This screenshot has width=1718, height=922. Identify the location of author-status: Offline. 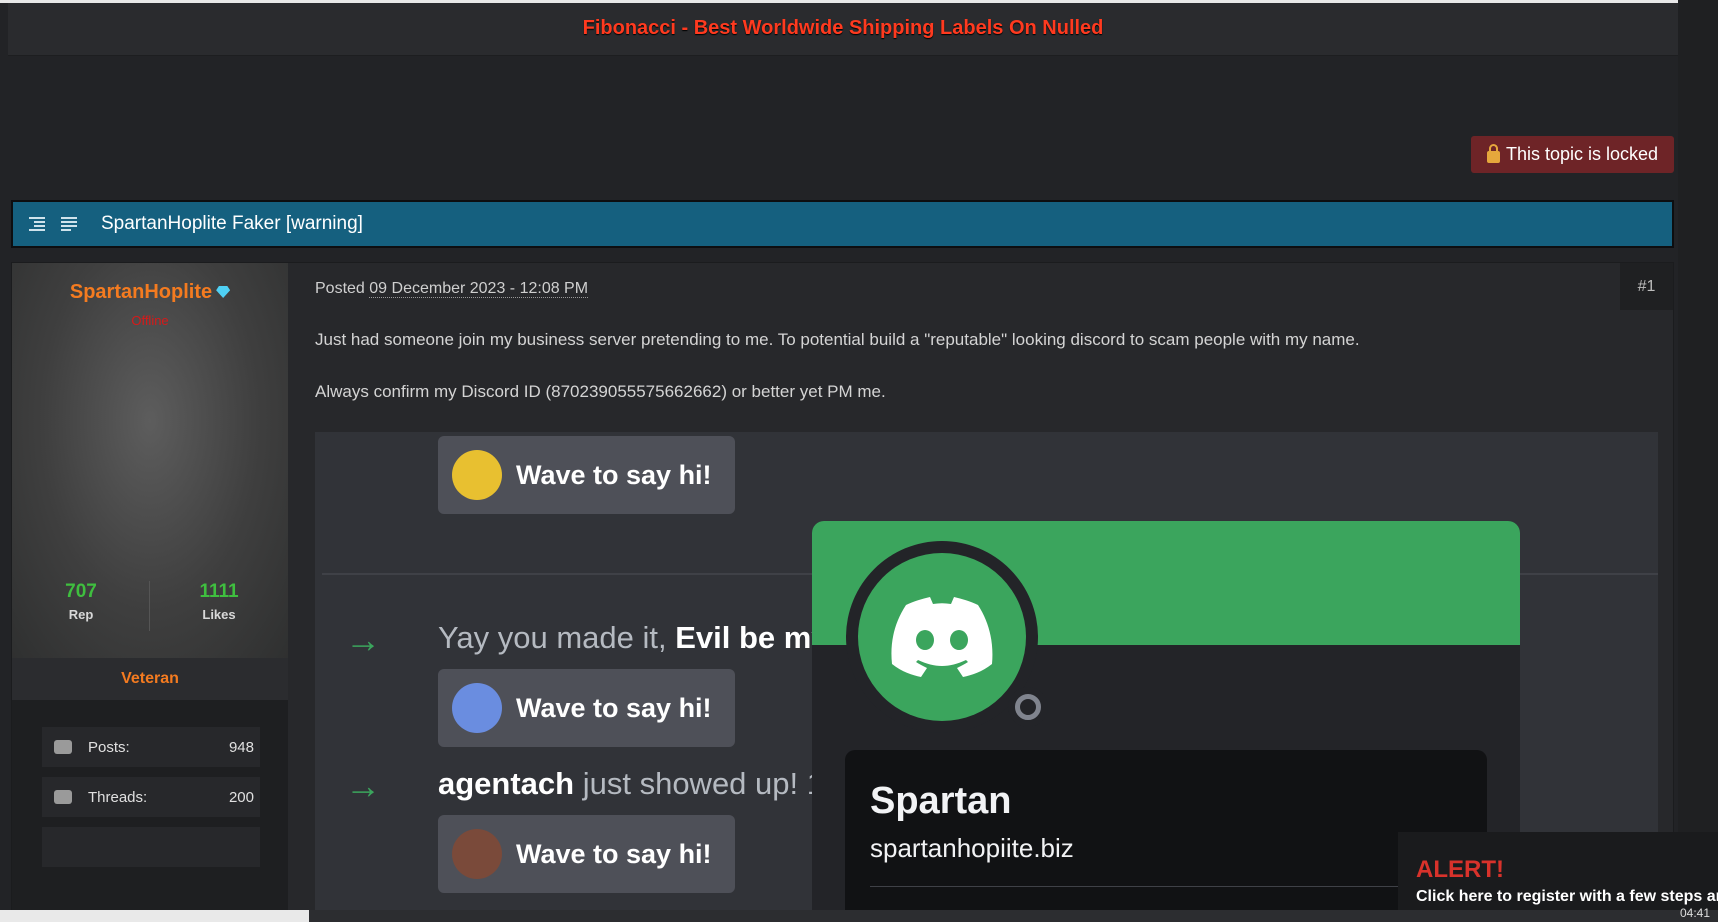
(150, 320).